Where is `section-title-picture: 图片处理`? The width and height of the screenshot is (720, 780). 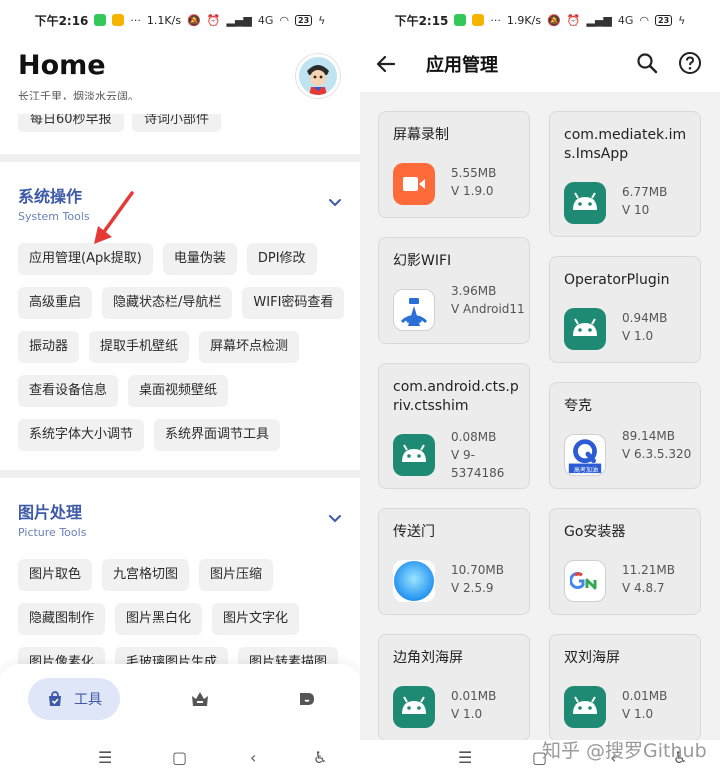 section-title-picture: 图片处理 is located at coordinates (50, 512).